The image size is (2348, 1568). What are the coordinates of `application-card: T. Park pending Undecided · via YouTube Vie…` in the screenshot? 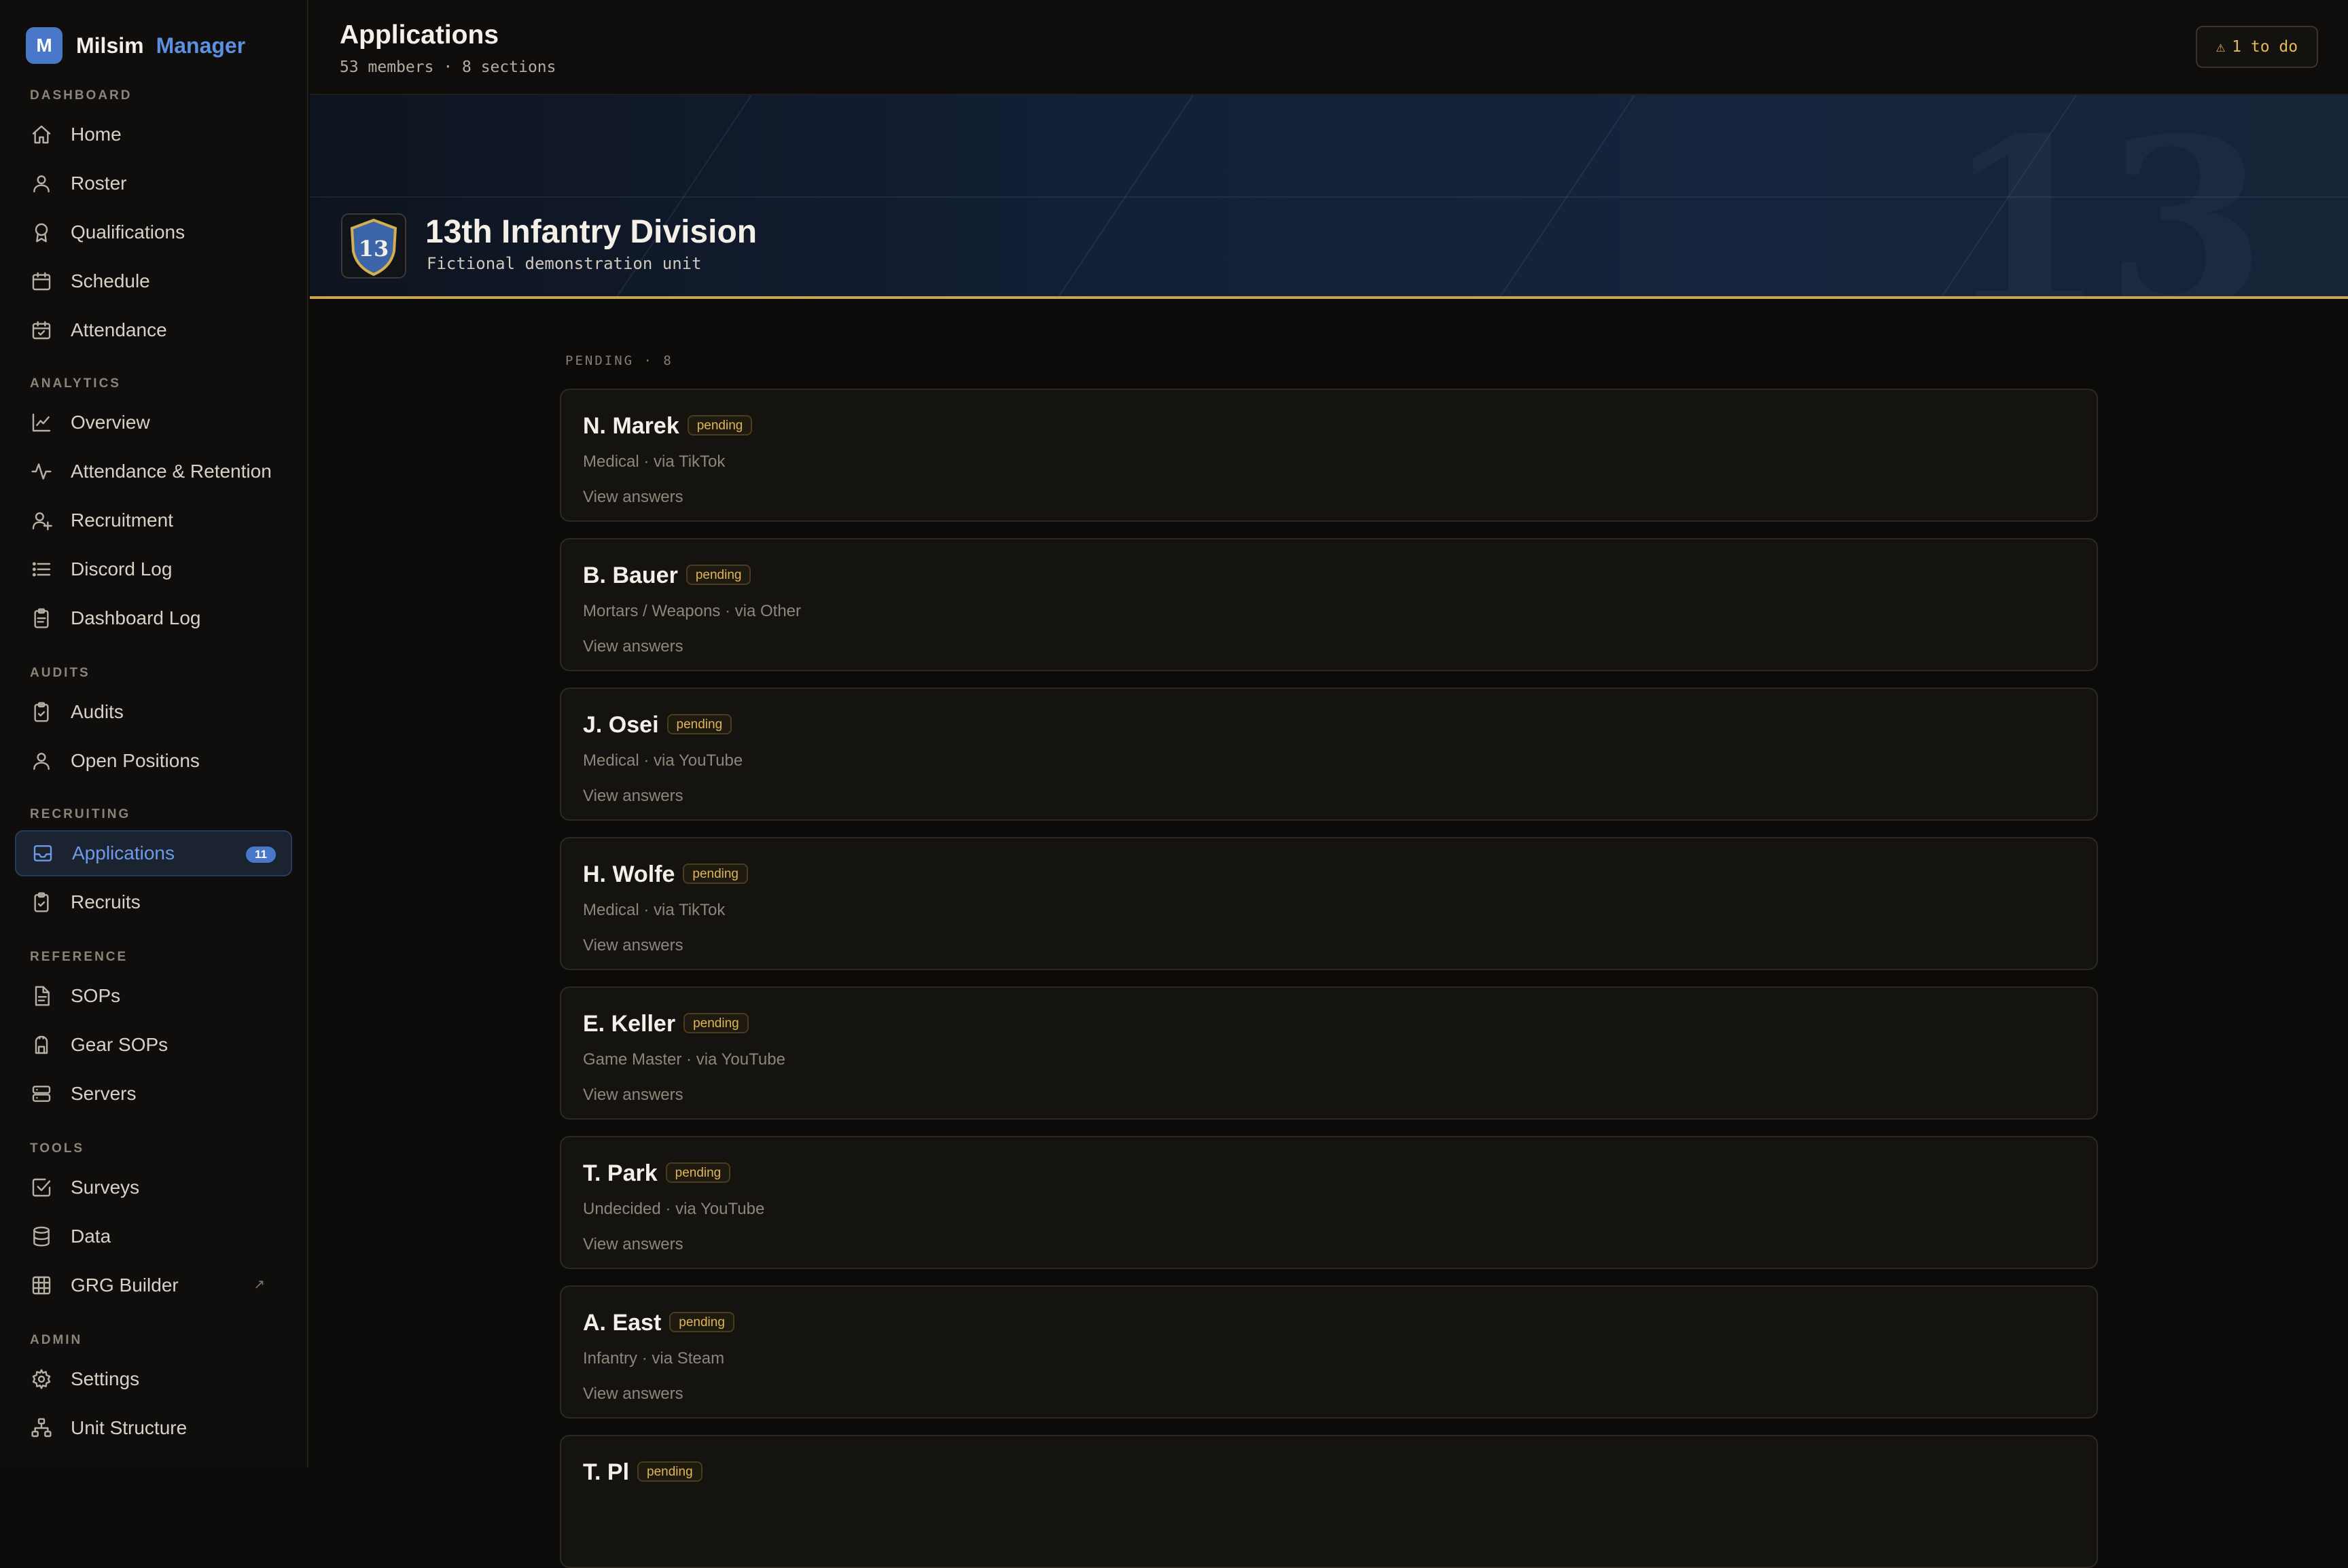 It's located at (1329, 1202).